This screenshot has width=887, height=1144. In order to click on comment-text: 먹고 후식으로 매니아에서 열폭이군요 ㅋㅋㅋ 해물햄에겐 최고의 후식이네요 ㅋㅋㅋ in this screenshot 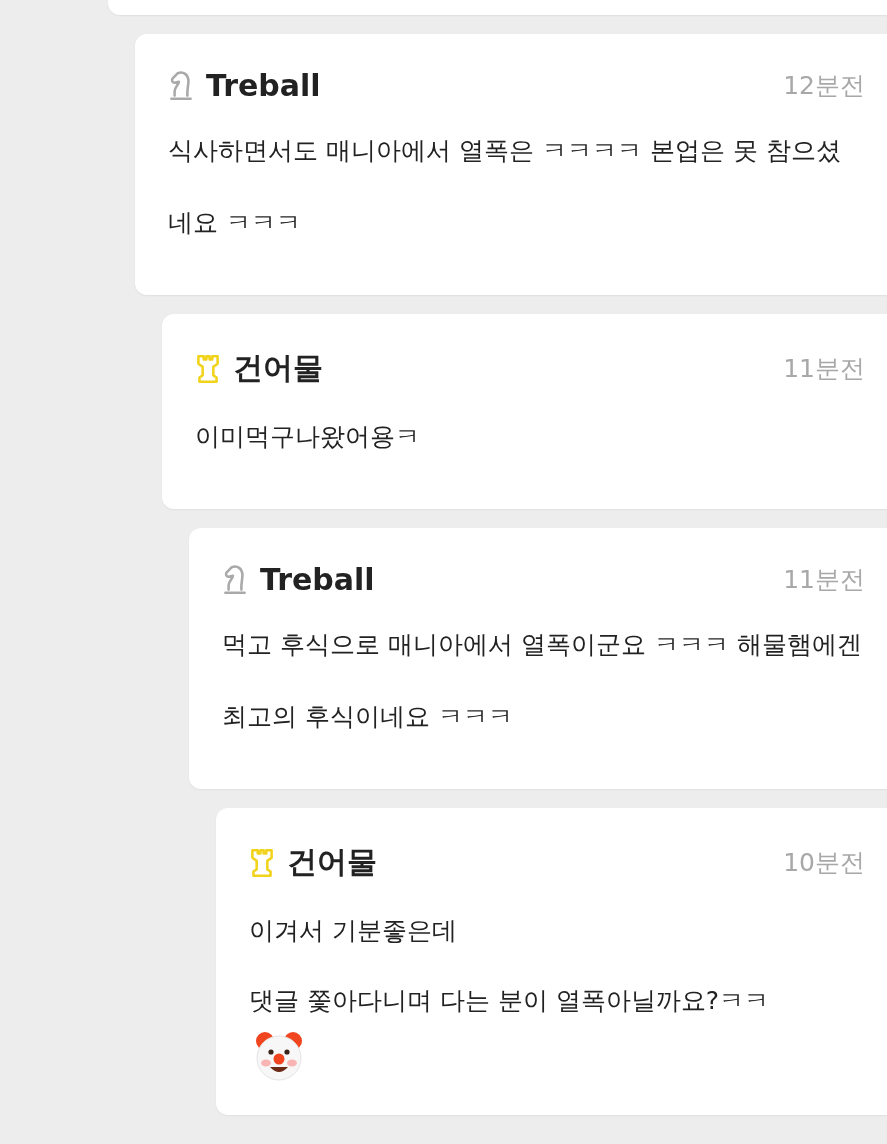, I will do `click(542, 681)`.